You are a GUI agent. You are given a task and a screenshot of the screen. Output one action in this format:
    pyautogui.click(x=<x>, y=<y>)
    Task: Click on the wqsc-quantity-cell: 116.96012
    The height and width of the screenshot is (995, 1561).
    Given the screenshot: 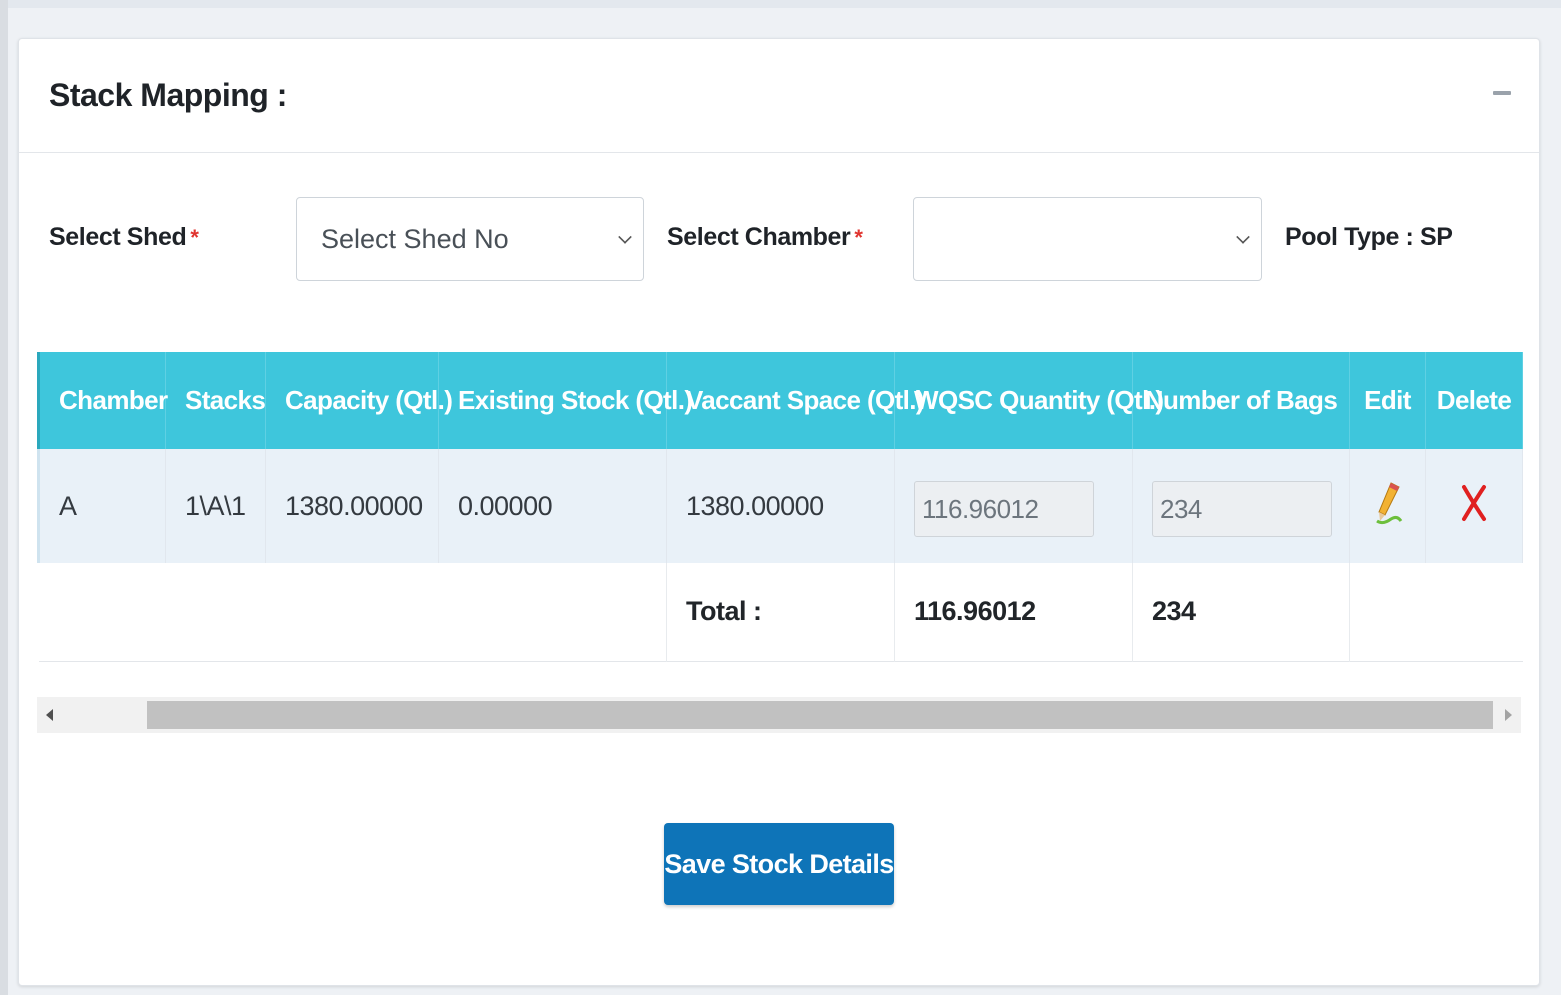 What is the action you would take?
    pyautogui.click(x=1013, y=506)
    